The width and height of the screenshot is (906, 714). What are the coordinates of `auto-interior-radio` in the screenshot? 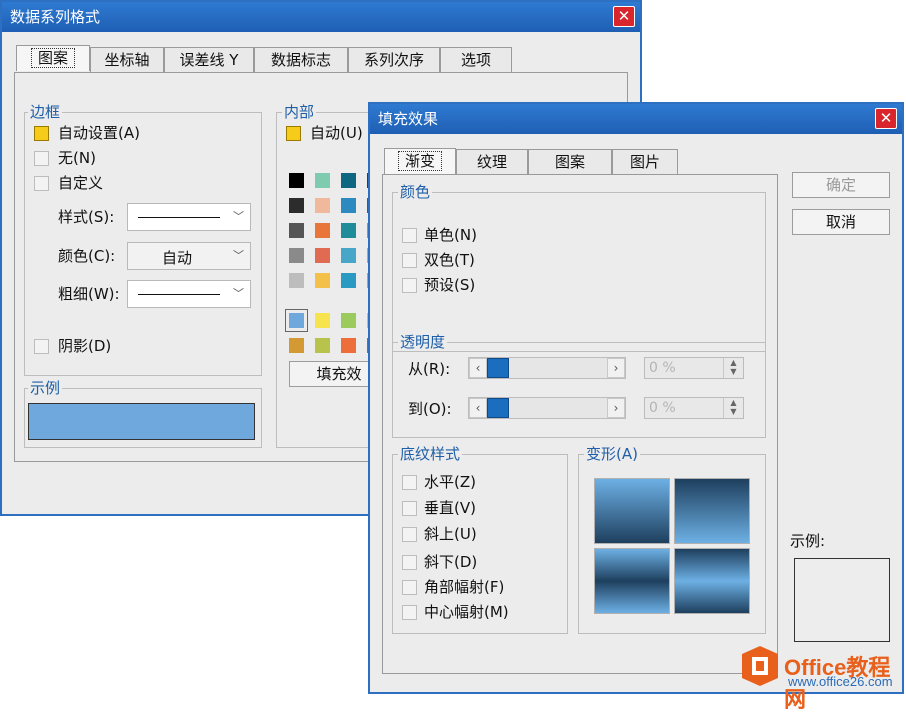 It's located at (293, 133).